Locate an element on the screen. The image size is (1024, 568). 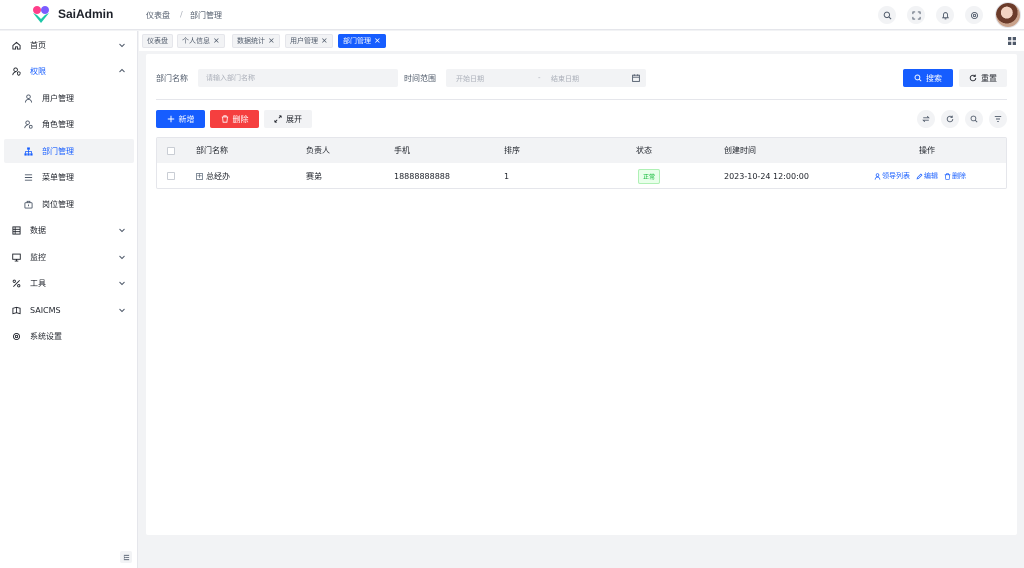
toggle-search-button is located at coordinates (974, 119).